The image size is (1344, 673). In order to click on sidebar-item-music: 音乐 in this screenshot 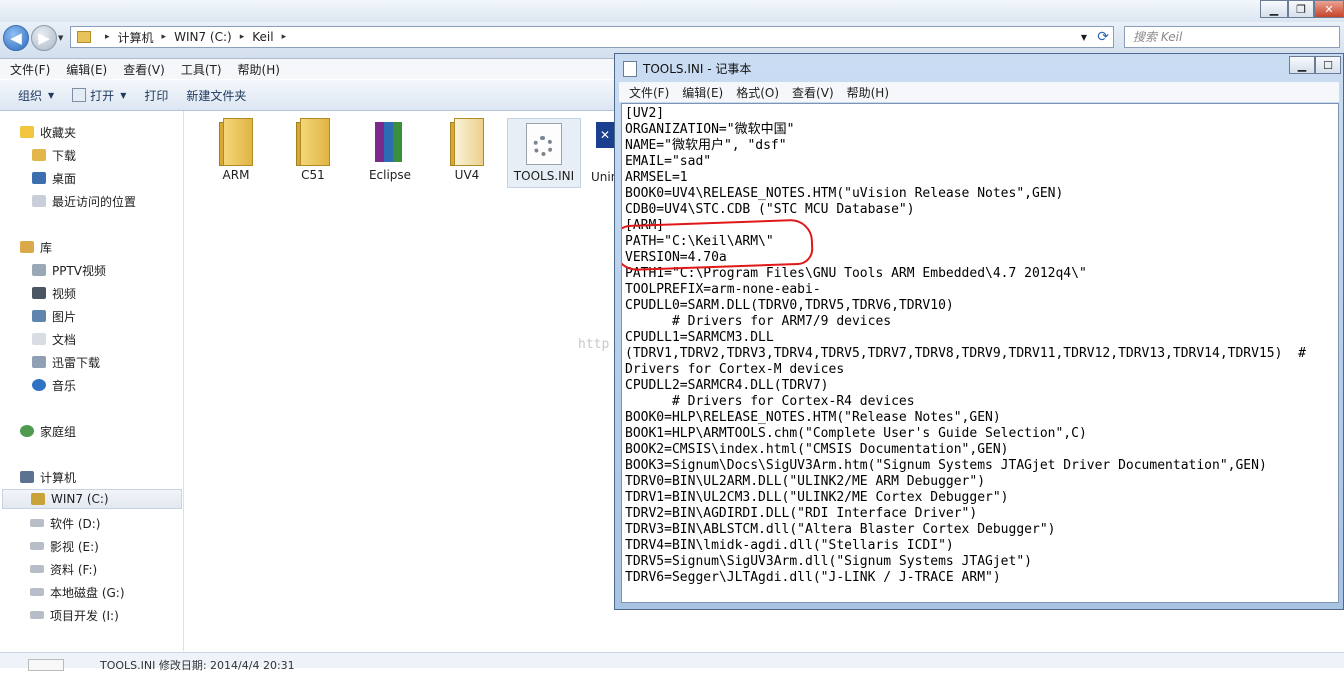, I will do `click(54, 385)`.